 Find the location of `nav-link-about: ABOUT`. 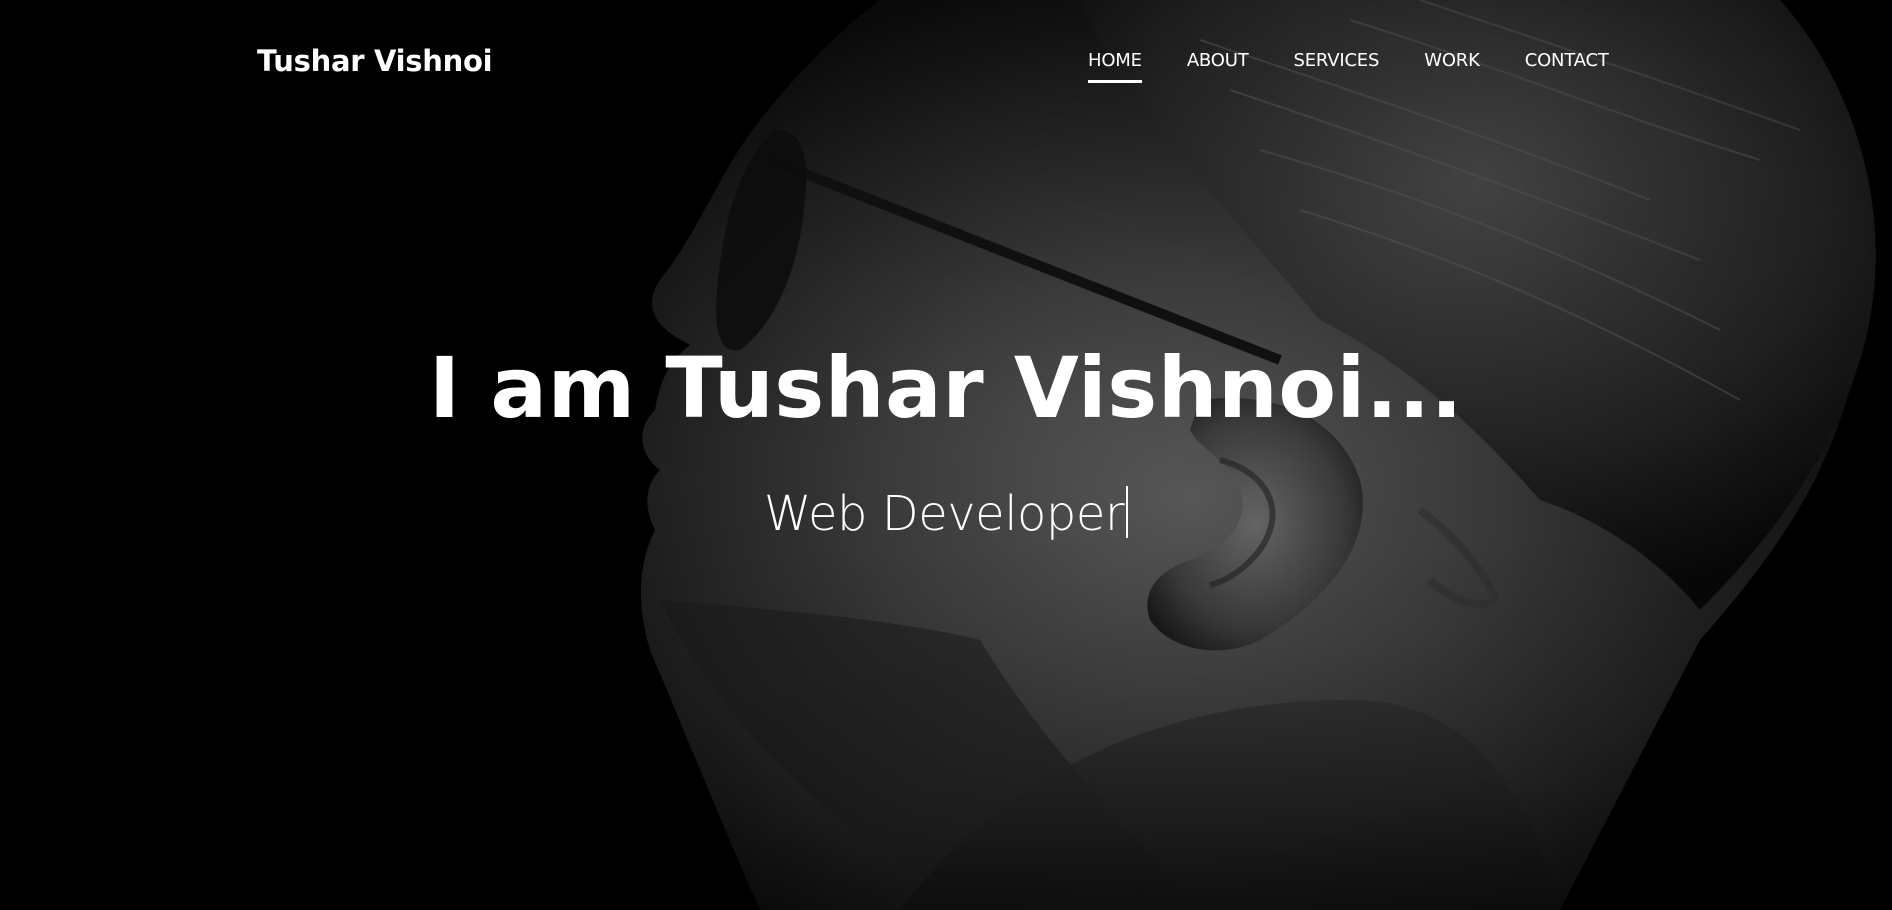

nav-link-about: ABOUT is located at coordinates (1218, 65).